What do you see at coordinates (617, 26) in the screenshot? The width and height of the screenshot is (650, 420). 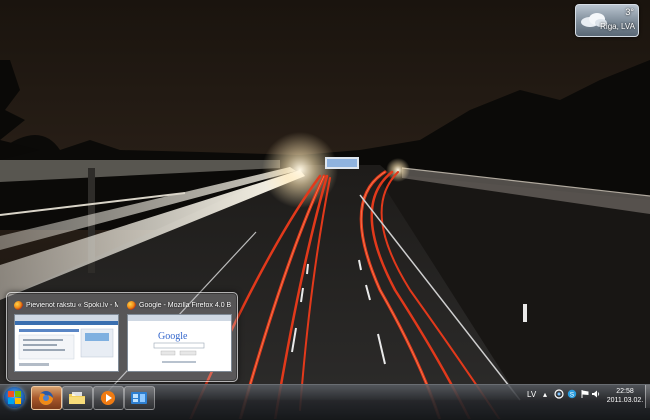 I see `weather-location: Riga, LVA` at bounding box center [617, 26].